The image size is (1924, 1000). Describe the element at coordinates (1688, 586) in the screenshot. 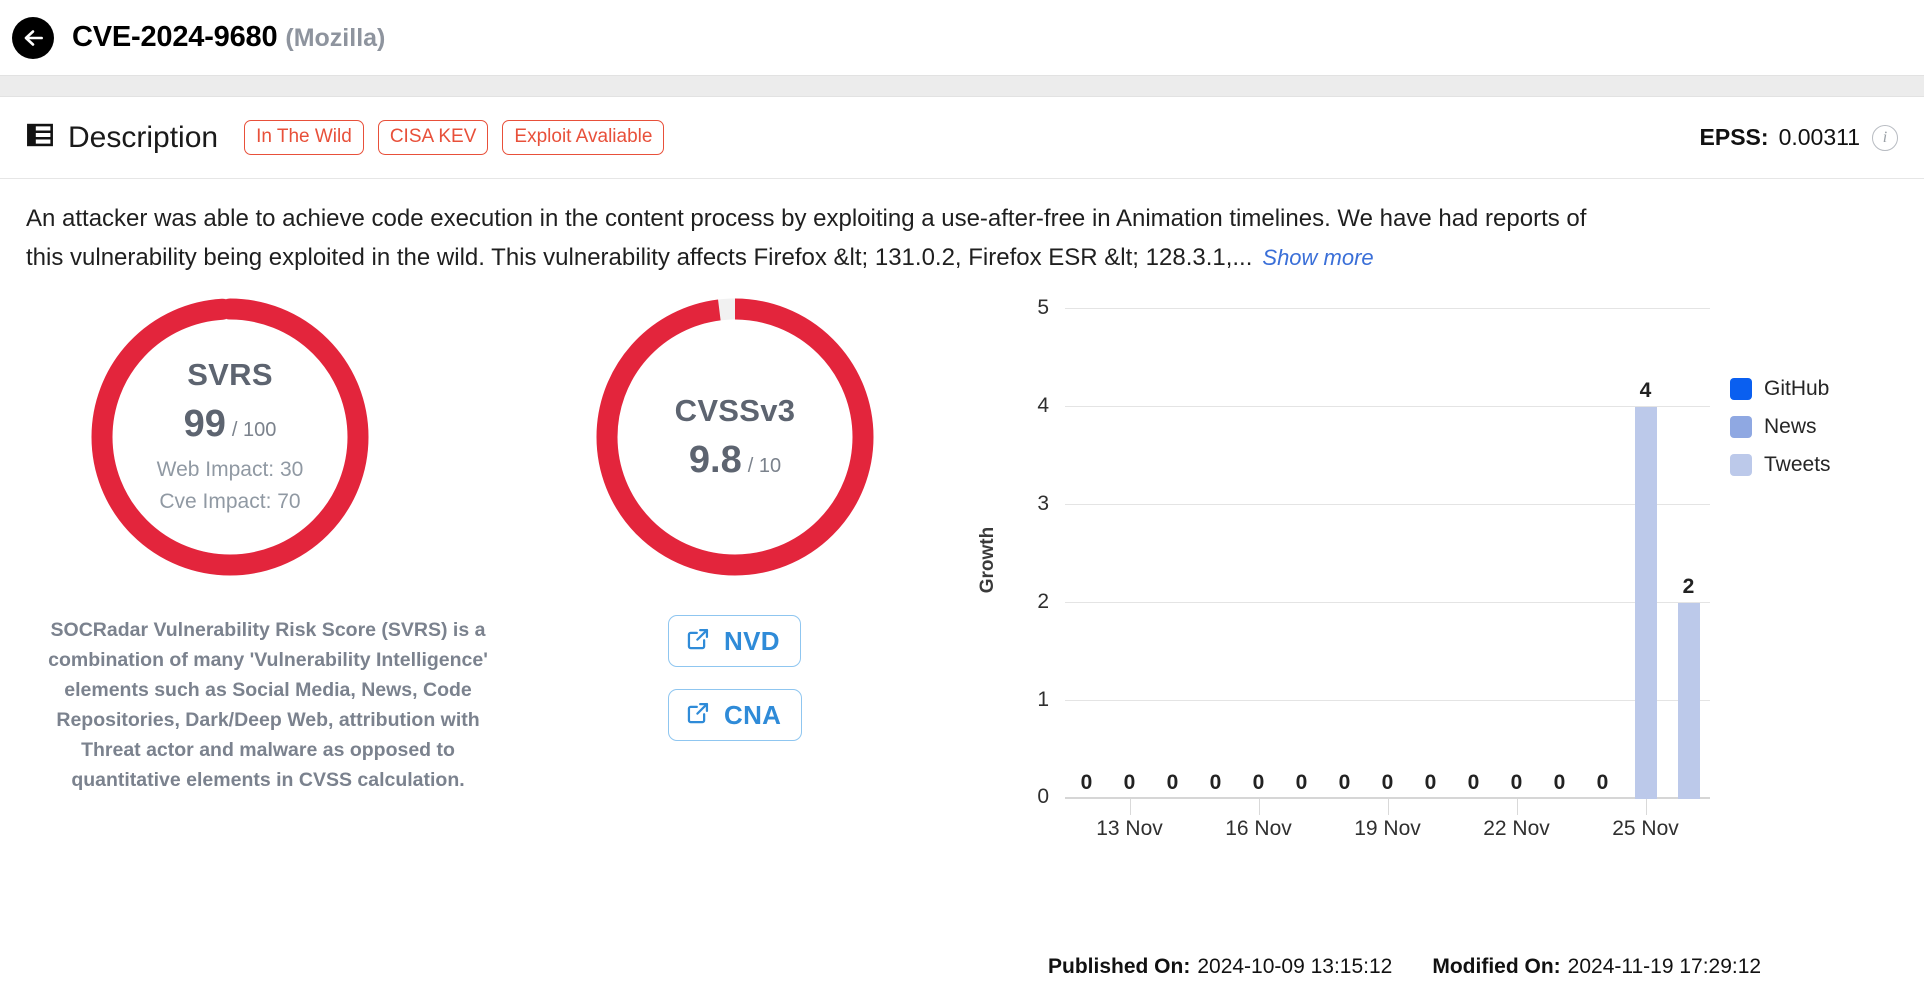

I see `chart-bar-value-label: 2` at that location.